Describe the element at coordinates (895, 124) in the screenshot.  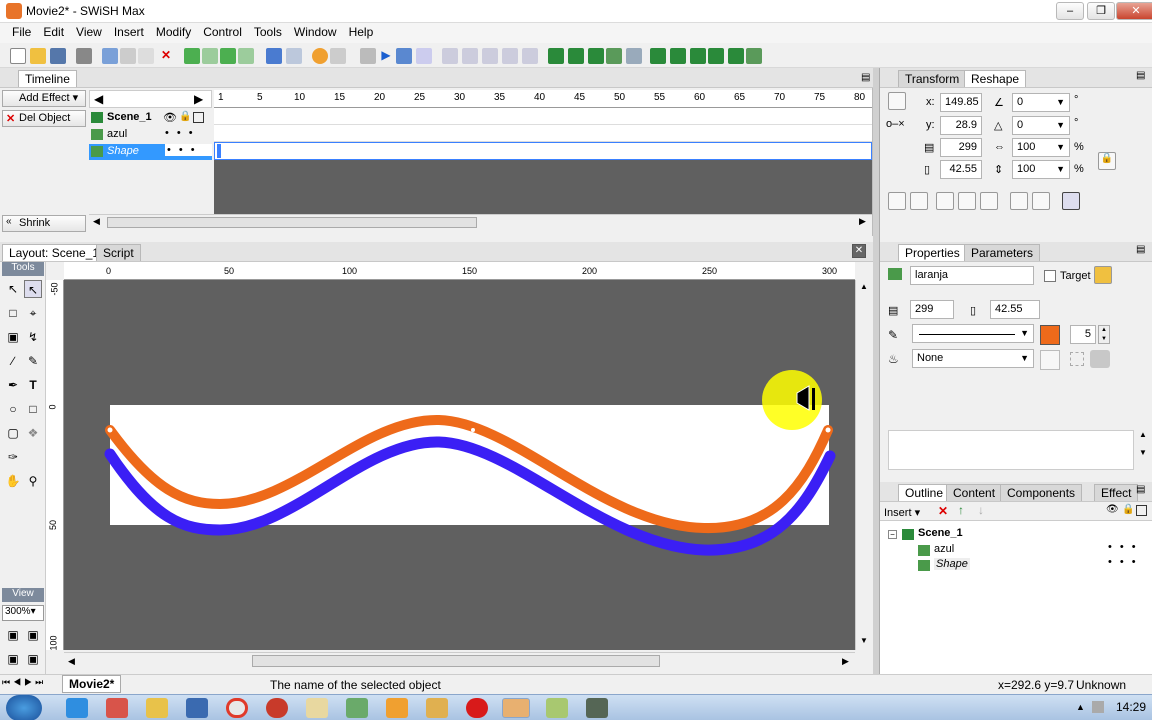
I see `origin-toggle-icon: o–×` at that location.